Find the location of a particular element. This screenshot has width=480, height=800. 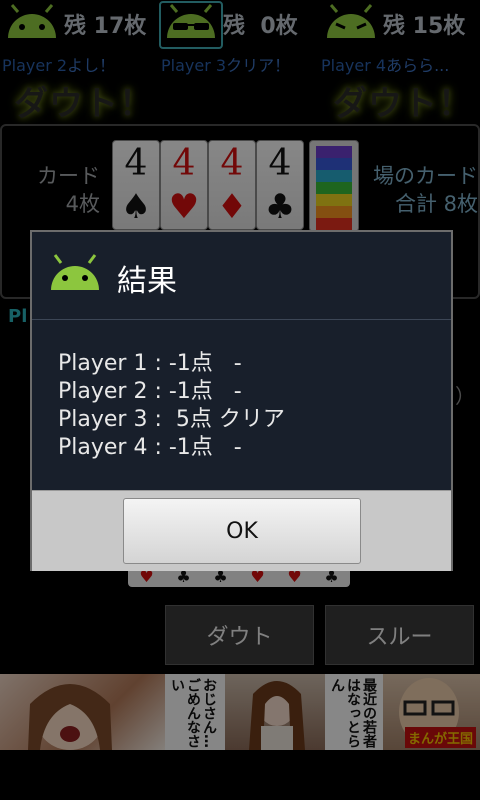

ok-button: OK is located at coordinates (242, 531).